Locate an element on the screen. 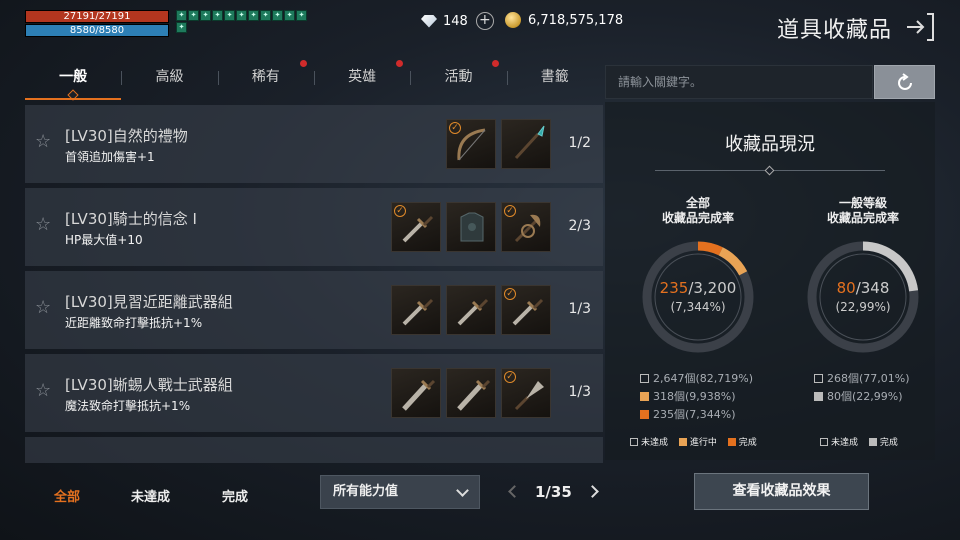 The height and width of the screenshot is (540, 960). buff-icons: ✦ ✦ ✦ ✦ ✦ ✦ ✦ ✦ ✦ ✦ ✦ ✦ is located at coordinates (246, 21).